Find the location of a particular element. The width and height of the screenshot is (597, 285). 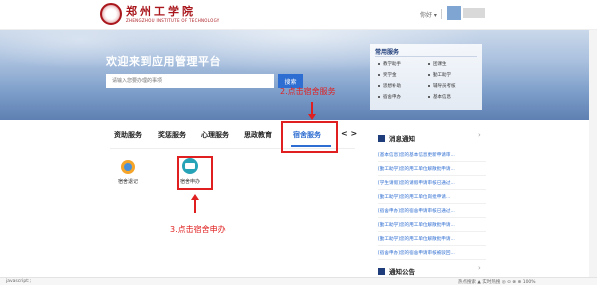

search-input is located at coordinates (190, 81).